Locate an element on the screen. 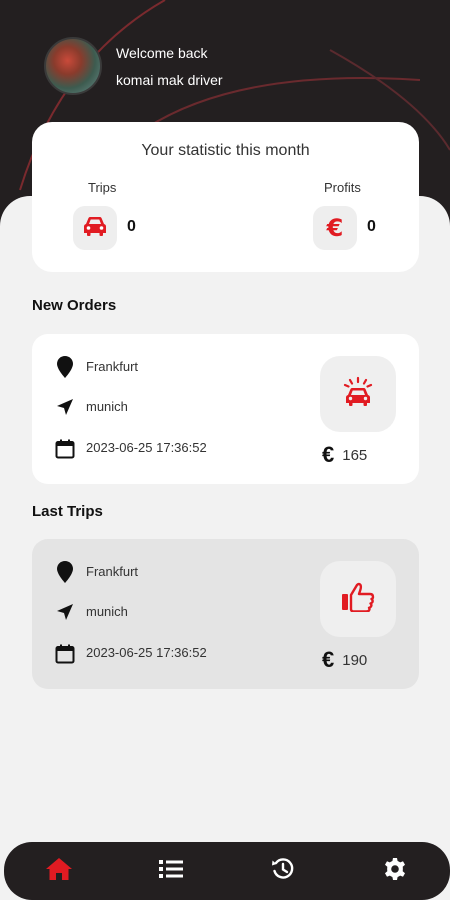  thumbs-up-icon is located at coordinates (358, 599).